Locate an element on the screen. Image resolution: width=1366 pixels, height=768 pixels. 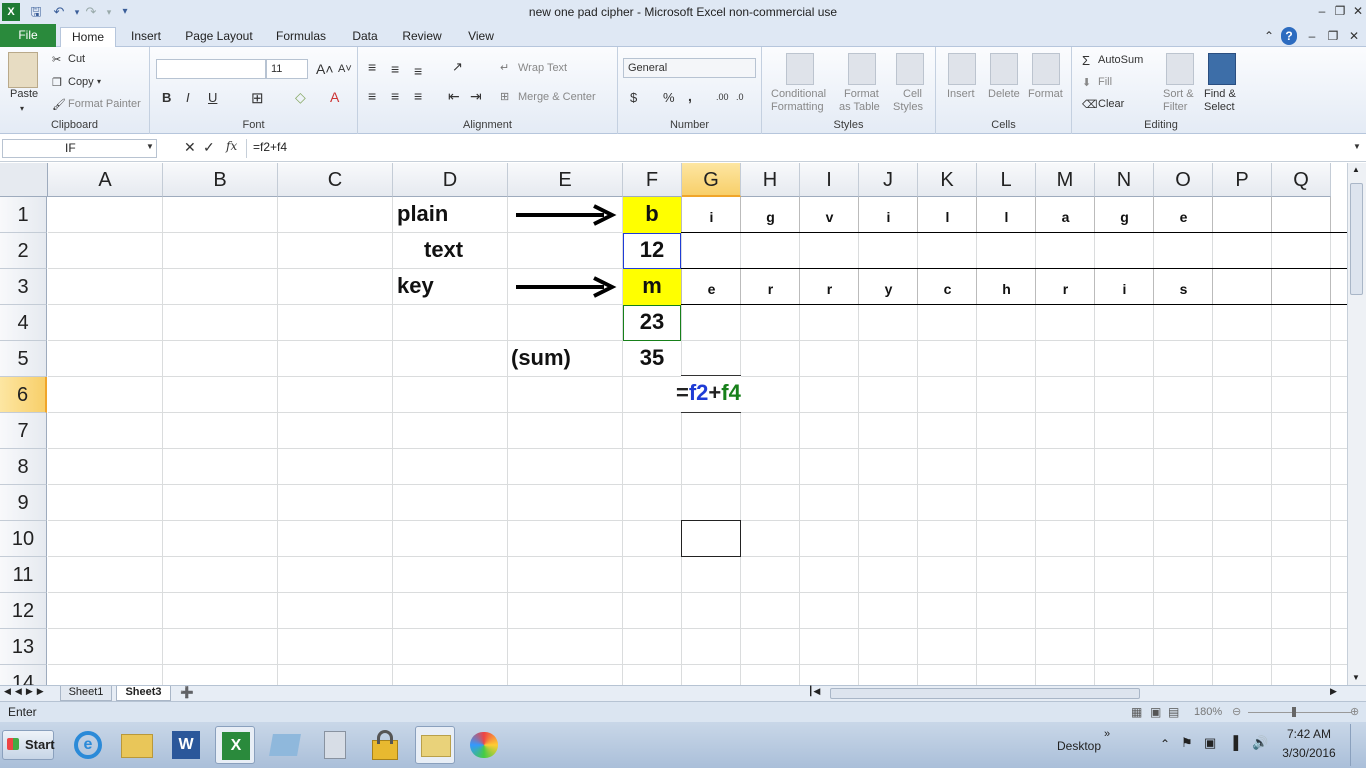
col-header-Q: Q is located at coordinates (1301, 180).